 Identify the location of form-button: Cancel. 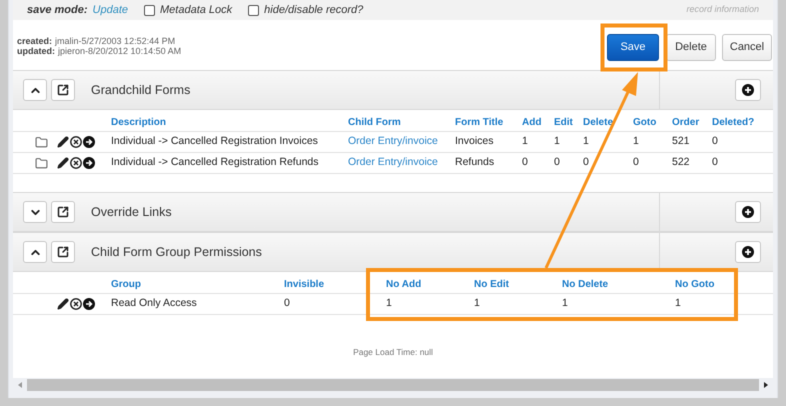
(747, 47).